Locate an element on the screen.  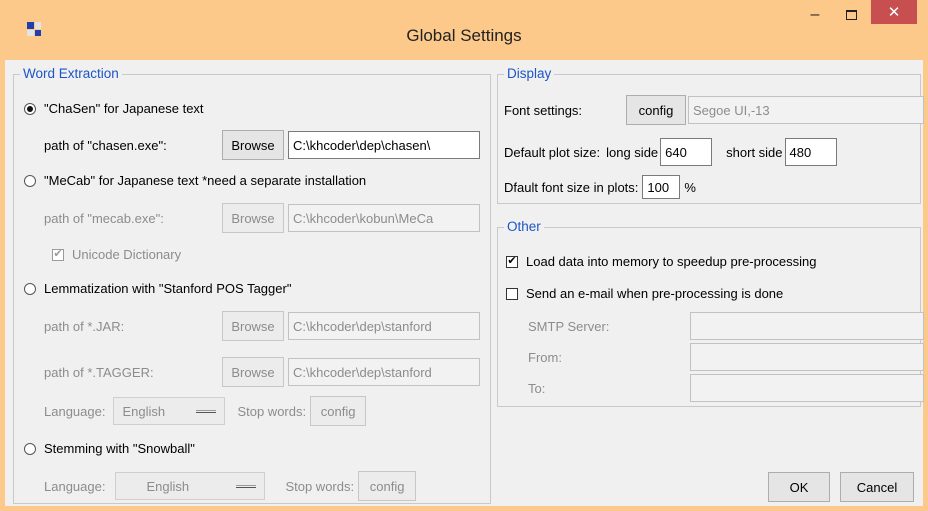
chasen-path-input: C:\khcoder\dep\chasen\ is located at coordinates (384, 145).